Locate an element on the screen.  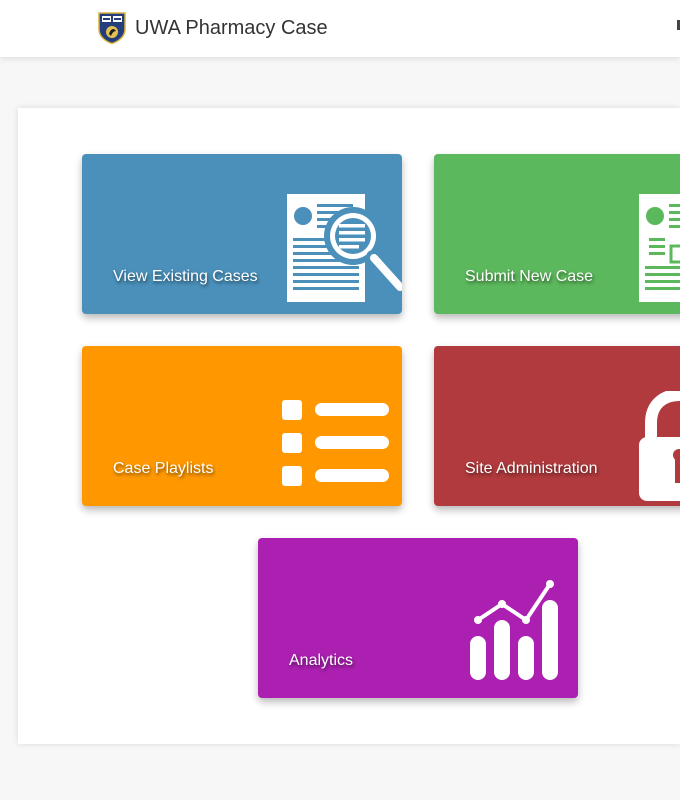
document-add-icon is located at coordinates (659, 248).